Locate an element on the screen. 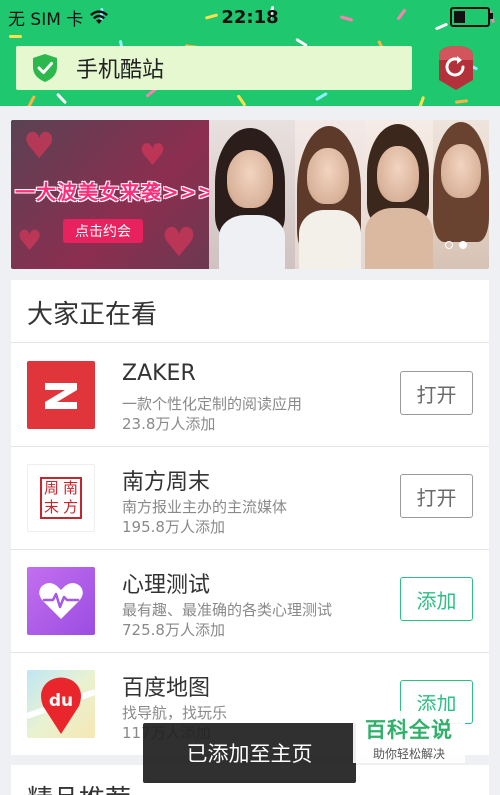  carousel-dot-active is located at coordinates (463, 245).